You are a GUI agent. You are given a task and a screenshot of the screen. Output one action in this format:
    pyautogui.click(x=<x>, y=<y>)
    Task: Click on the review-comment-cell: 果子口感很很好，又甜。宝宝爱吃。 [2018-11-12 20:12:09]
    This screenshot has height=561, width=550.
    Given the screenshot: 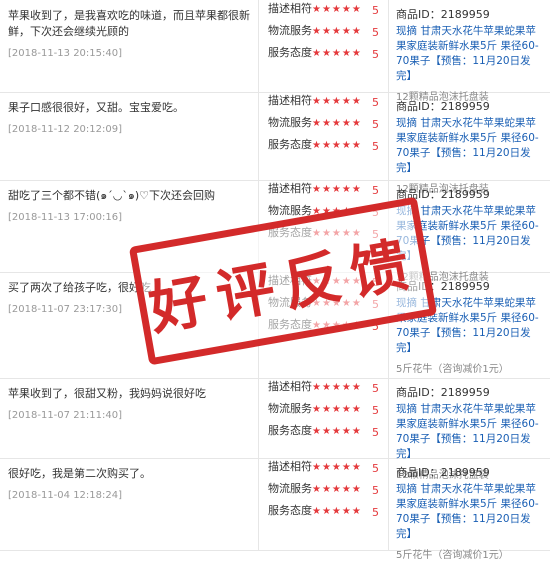 What is the action you would take?
    pyautogui.click(x=133, y=113)
    